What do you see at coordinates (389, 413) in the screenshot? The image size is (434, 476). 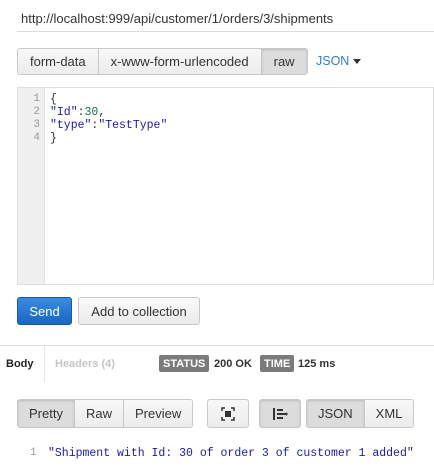 I see `xml-button: XML` at bounding box center [389, 413].